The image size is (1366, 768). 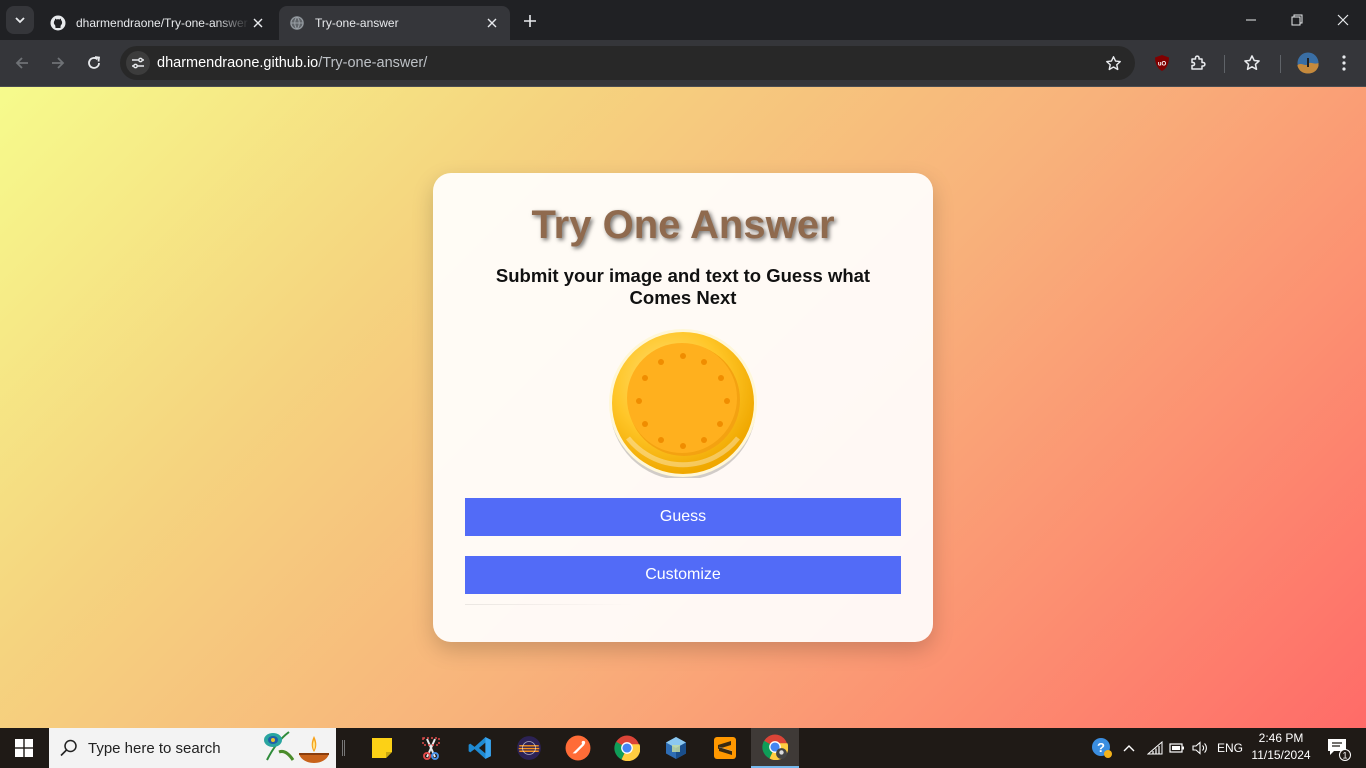 I want to click on taskbar-app-chrome, so click(x=627, y=748).